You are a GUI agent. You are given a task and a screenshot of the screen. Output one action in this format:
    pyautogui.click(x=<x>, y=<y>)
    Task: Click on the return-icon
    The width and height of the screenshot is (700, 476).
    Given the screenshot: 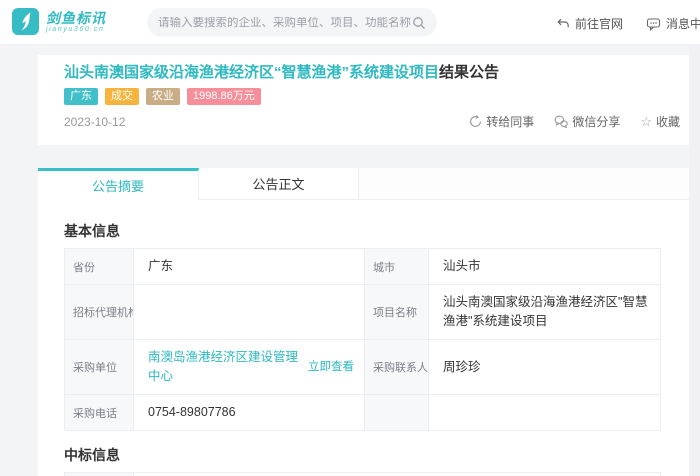 What is the action you would take?
    pyautogui.click(x=563, y=23)
    